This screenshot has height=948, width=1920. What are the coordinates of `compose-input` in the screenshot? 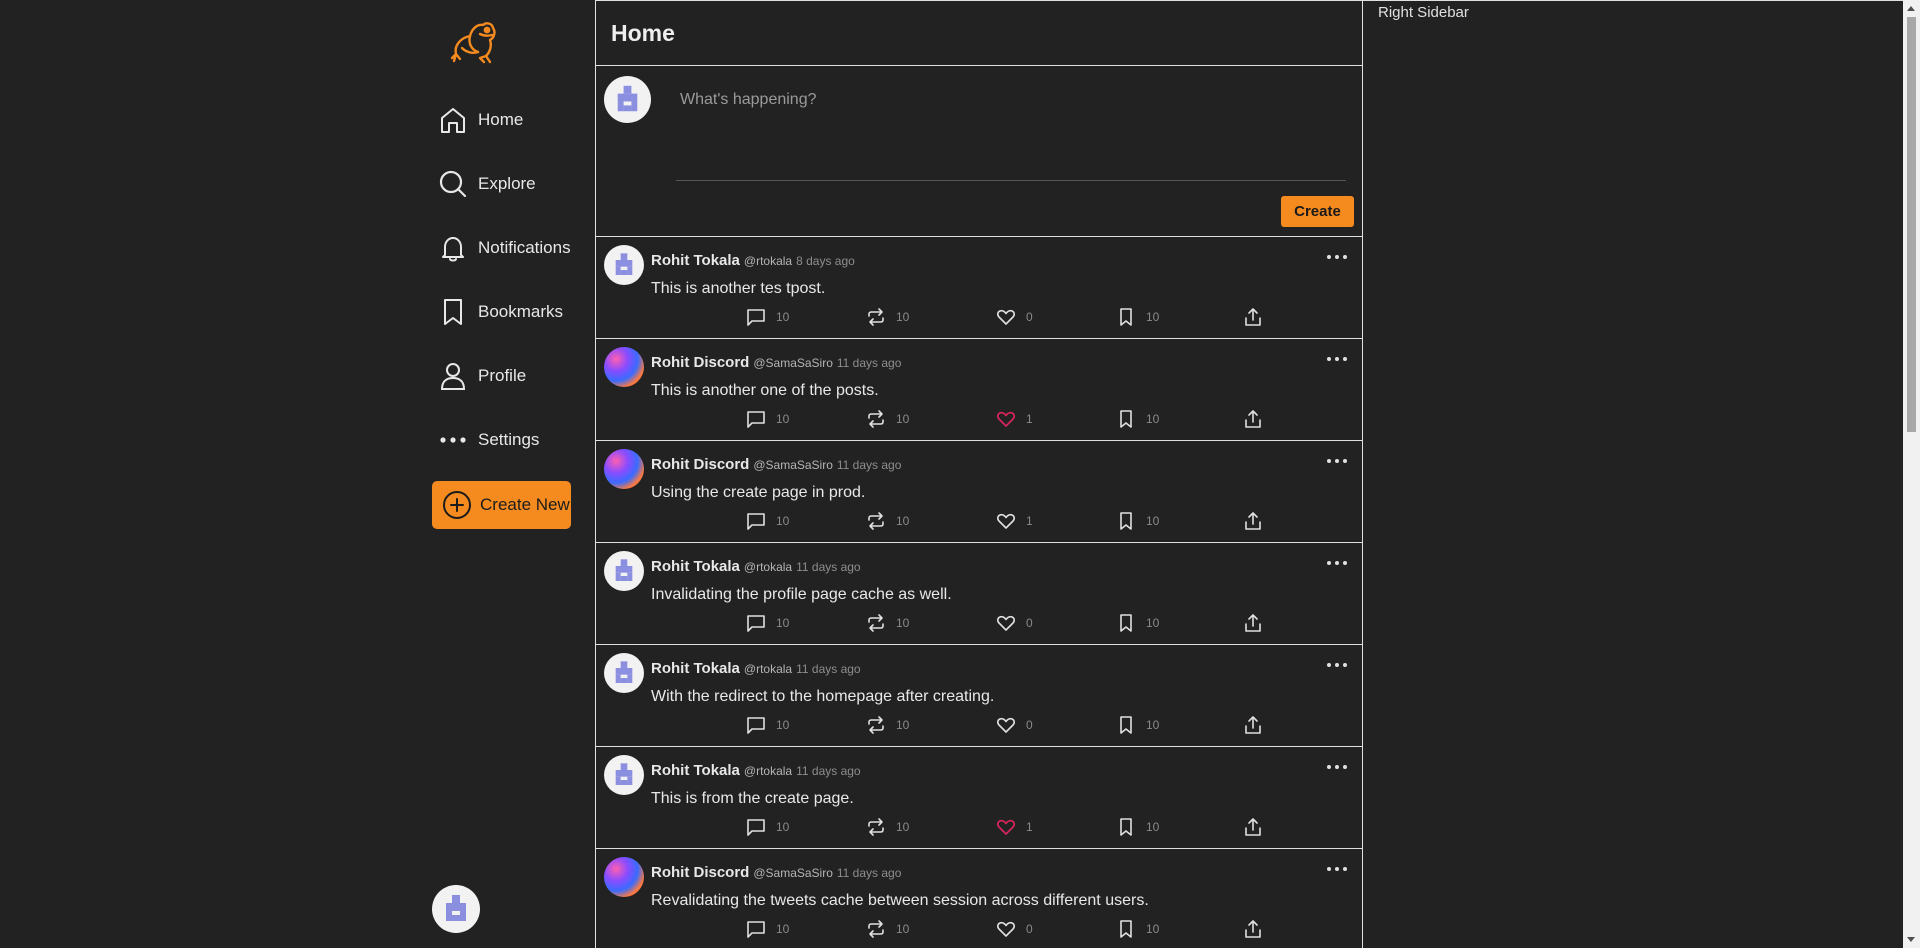 It's located at (1011, 128).